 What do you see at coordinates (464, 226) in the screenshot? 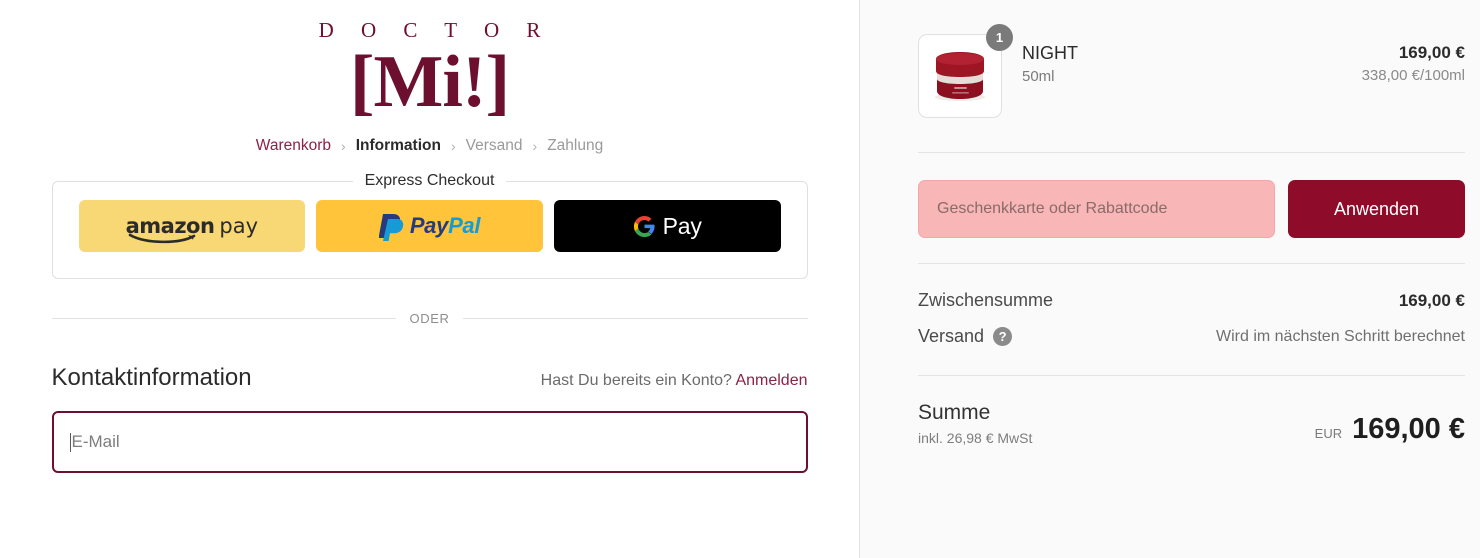
I see `paypal-word-pal: Pal` at bounding box center [464, 226].